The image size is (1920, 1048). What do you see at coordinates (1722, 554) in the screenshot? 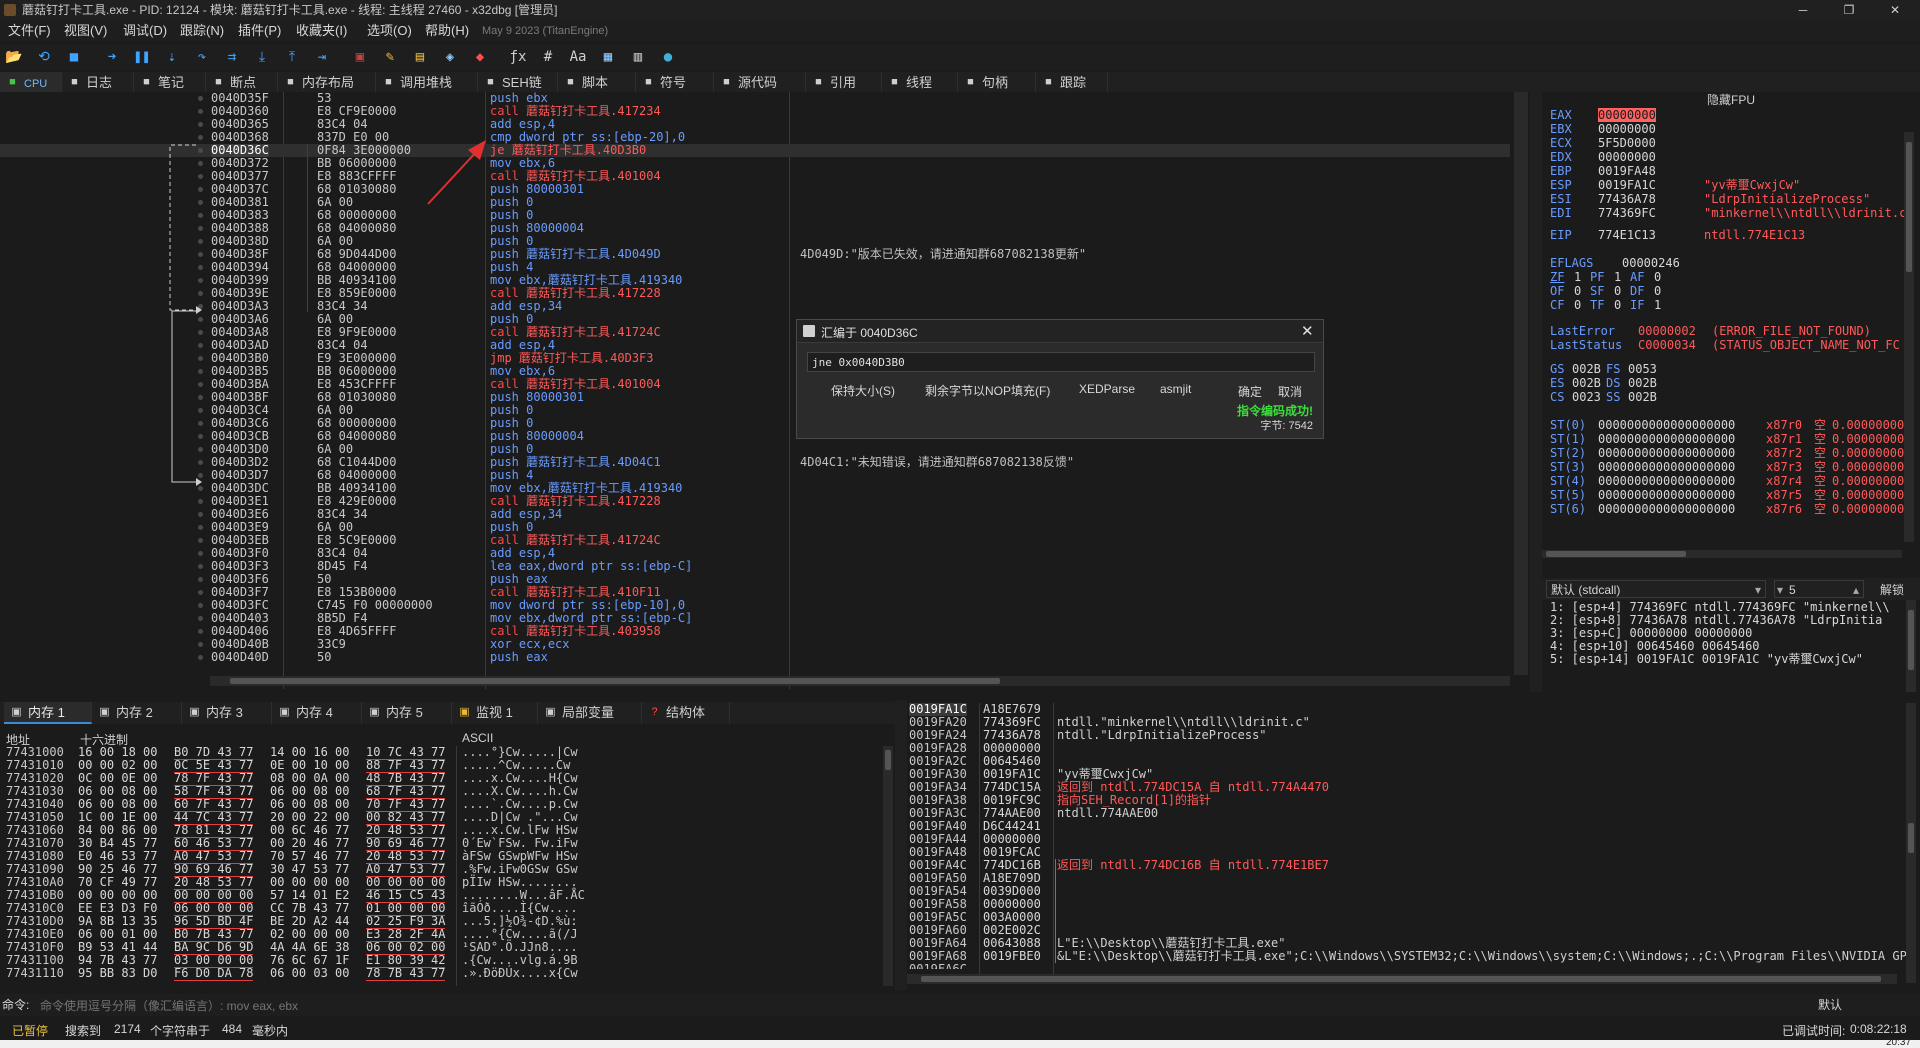
I see `registers-hscrollbar` at bounding box center [1722, 554].